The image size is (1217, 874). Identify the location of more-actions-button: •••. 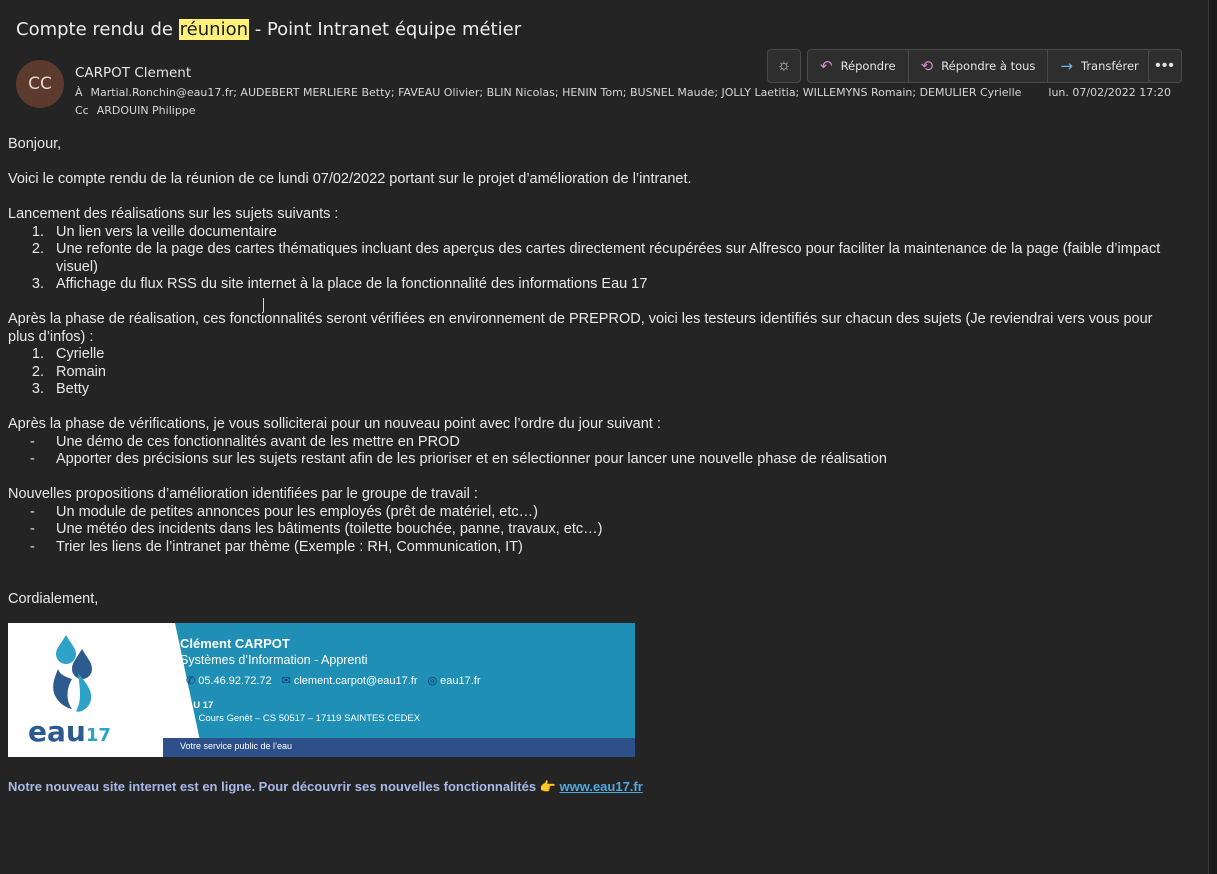
(1165, 66).